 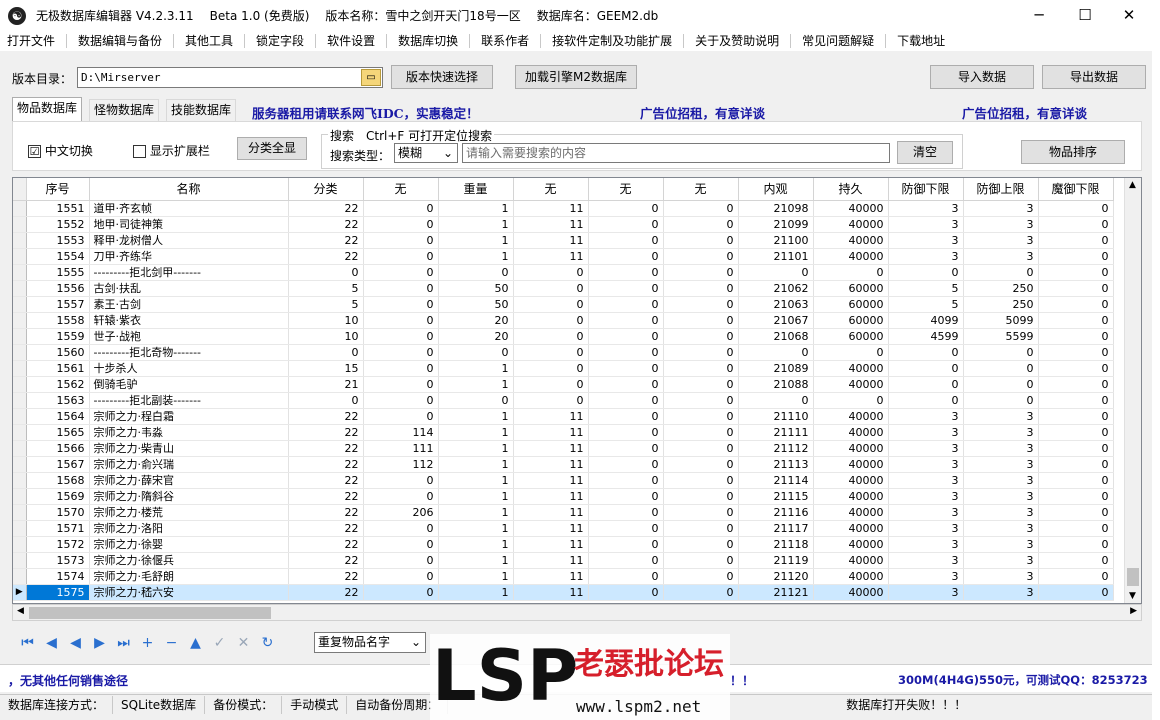 What do you see at coordinates (267, 643) in the screenshot?
I see `refresh-icon: ↻` at bounding box center [267, 643].